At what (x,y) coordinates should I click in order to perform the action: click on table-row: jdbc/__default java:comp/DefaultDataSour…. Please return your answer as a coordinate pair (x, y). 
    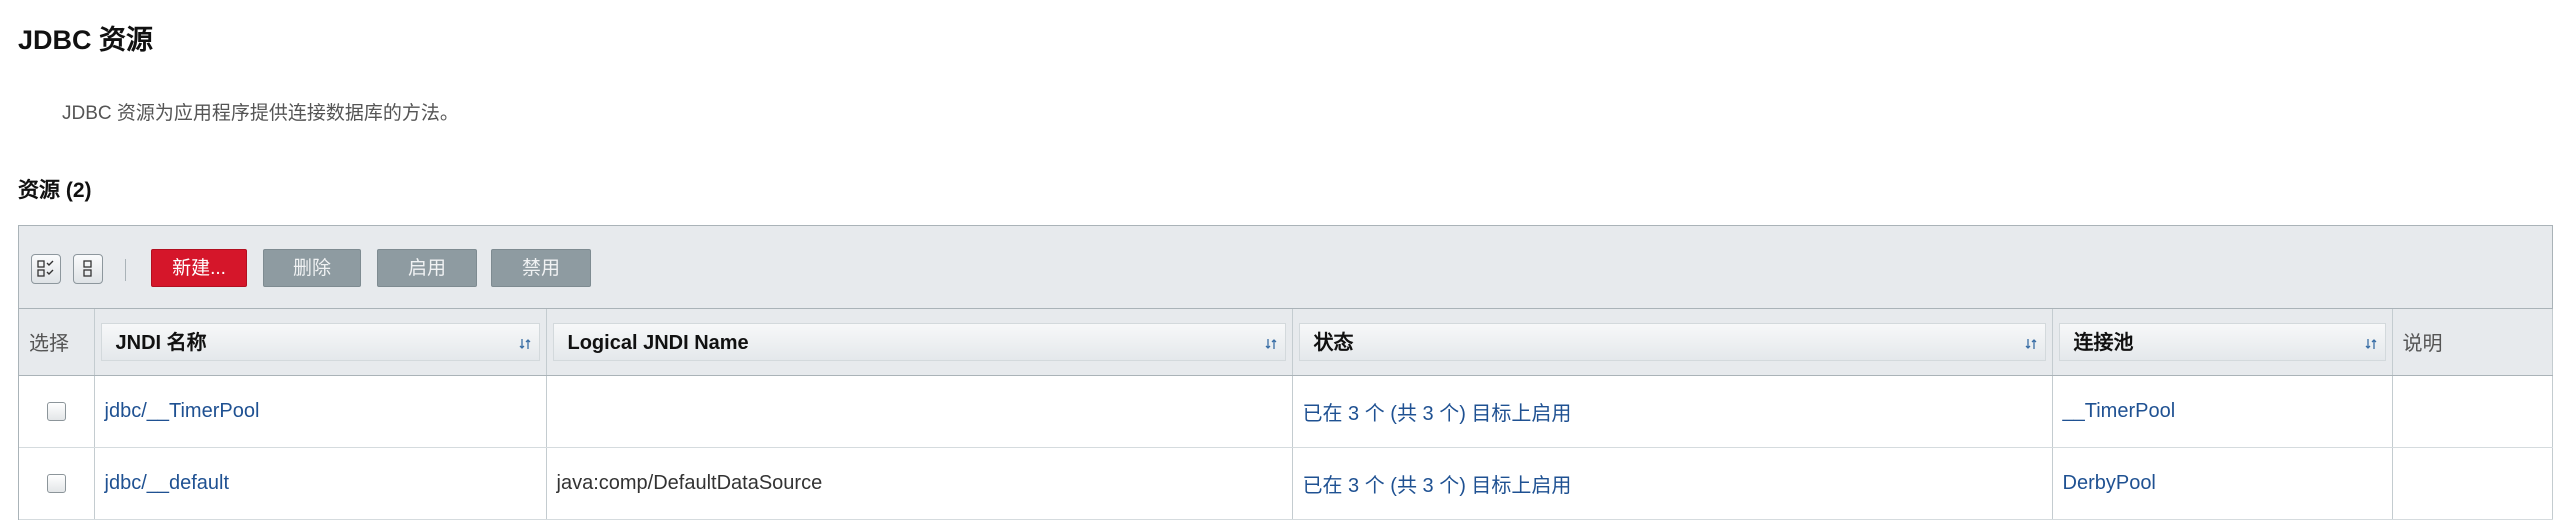
    Looking at the image, I should click on (1286, 483).